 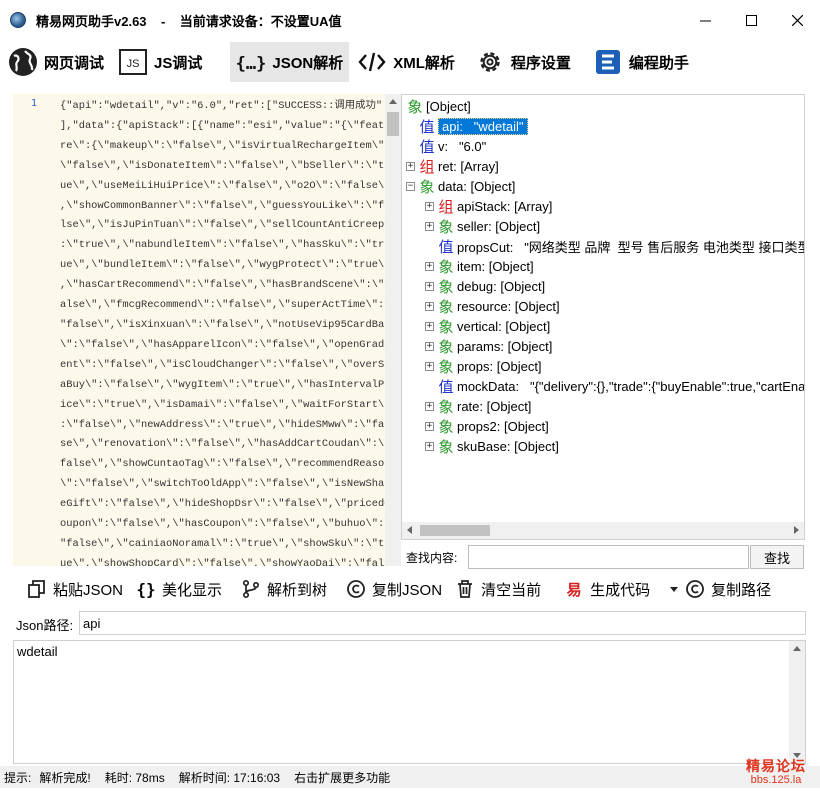 What do you see at coordinates (492, 446) in the screenshot?
I see `tree-node: + 象 skuBase: [Object]` at bounding box center [492, 446].